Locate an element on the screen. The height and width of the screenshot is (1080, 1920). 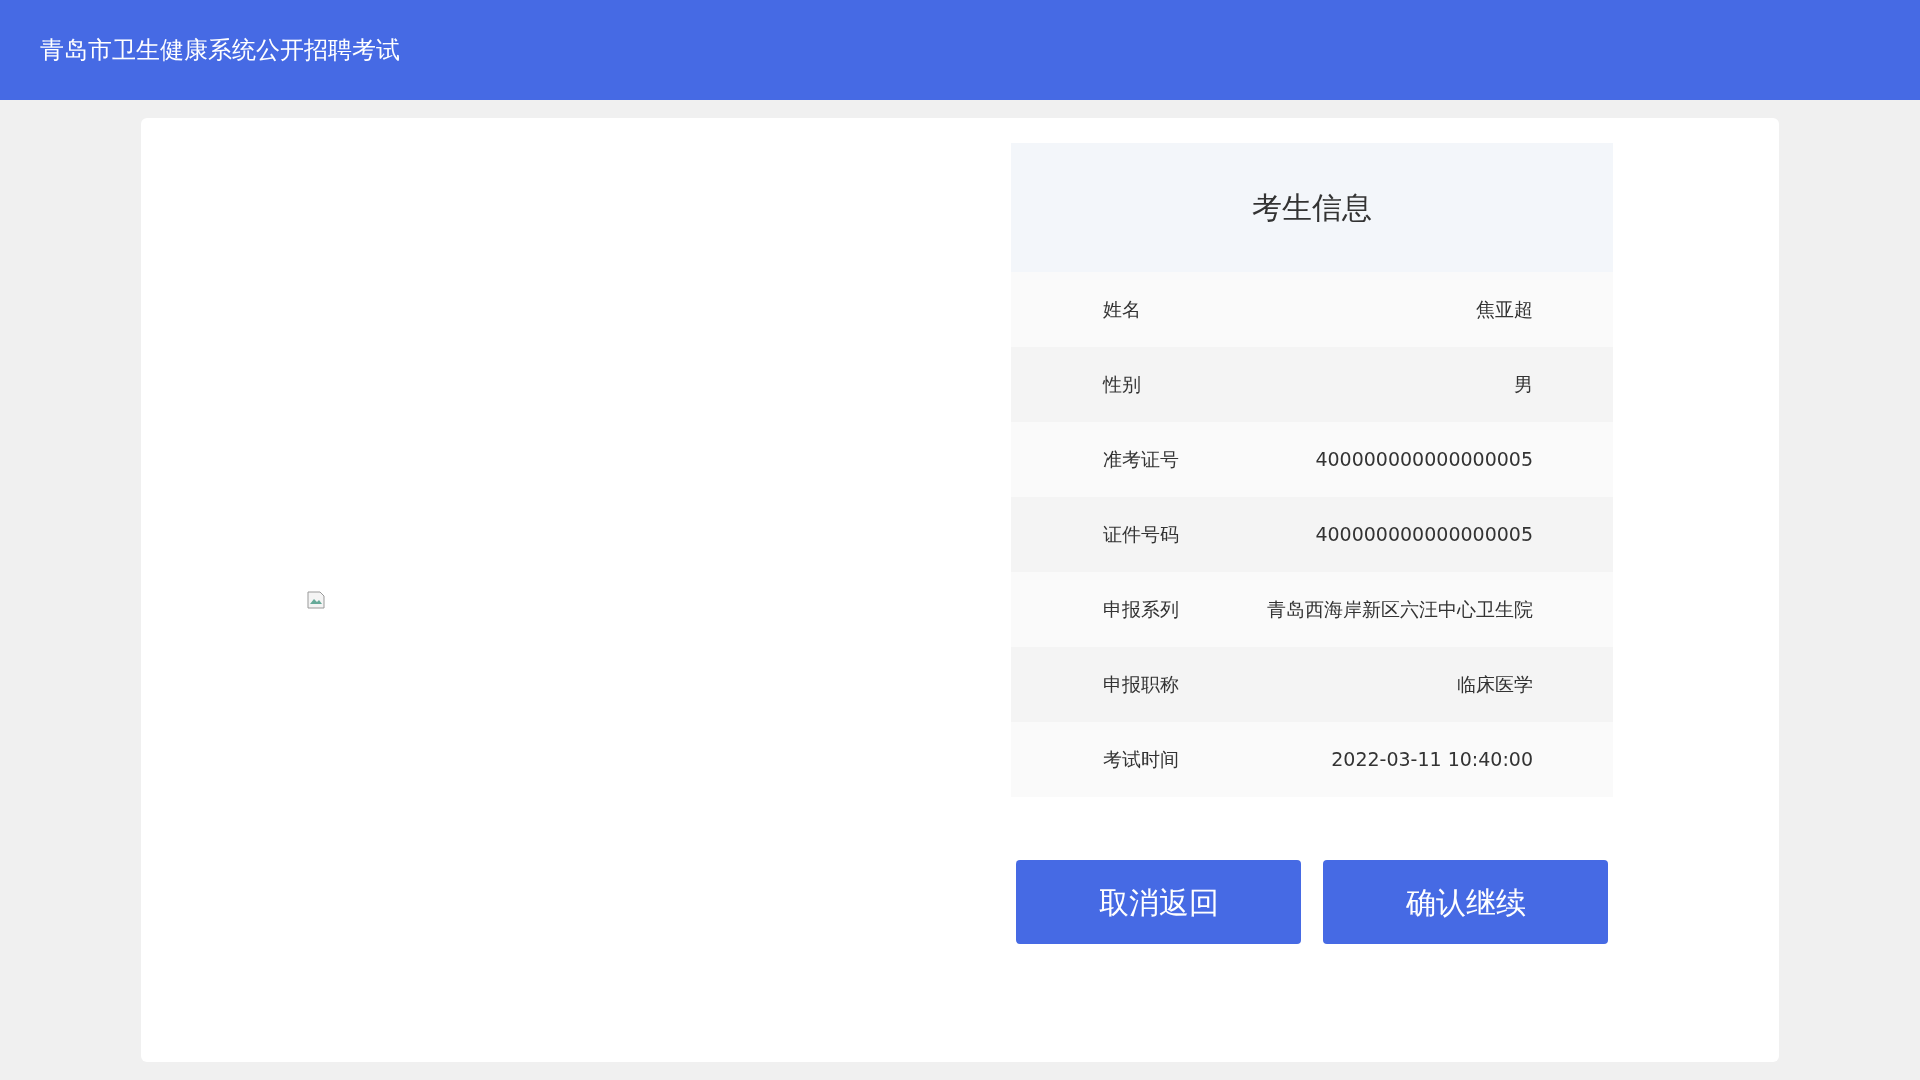
page-title: 青岛市卫生健康系统公开招聘考试 is located at coordinates (220, 50).